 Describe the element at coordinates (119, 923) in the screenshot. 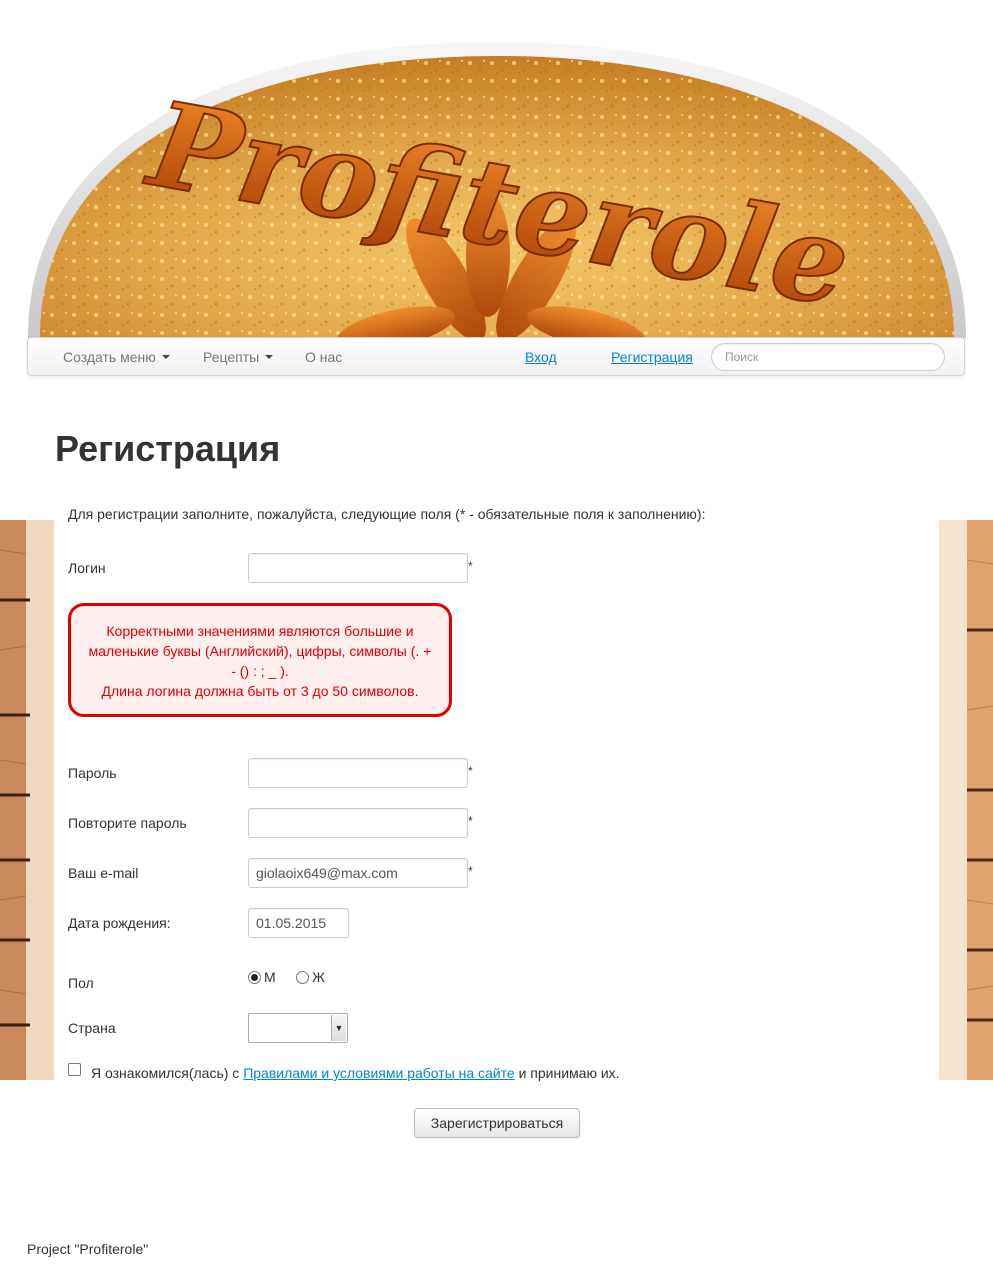

I see `birthdate-label: Дата рождения:` at that location.